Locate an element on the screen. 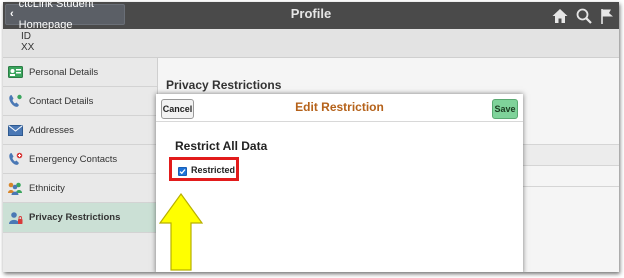 The height and width of the screenshot is (278, 624). sidebar-item-label: Emergency Contacts is located at coordinates (73, 159).